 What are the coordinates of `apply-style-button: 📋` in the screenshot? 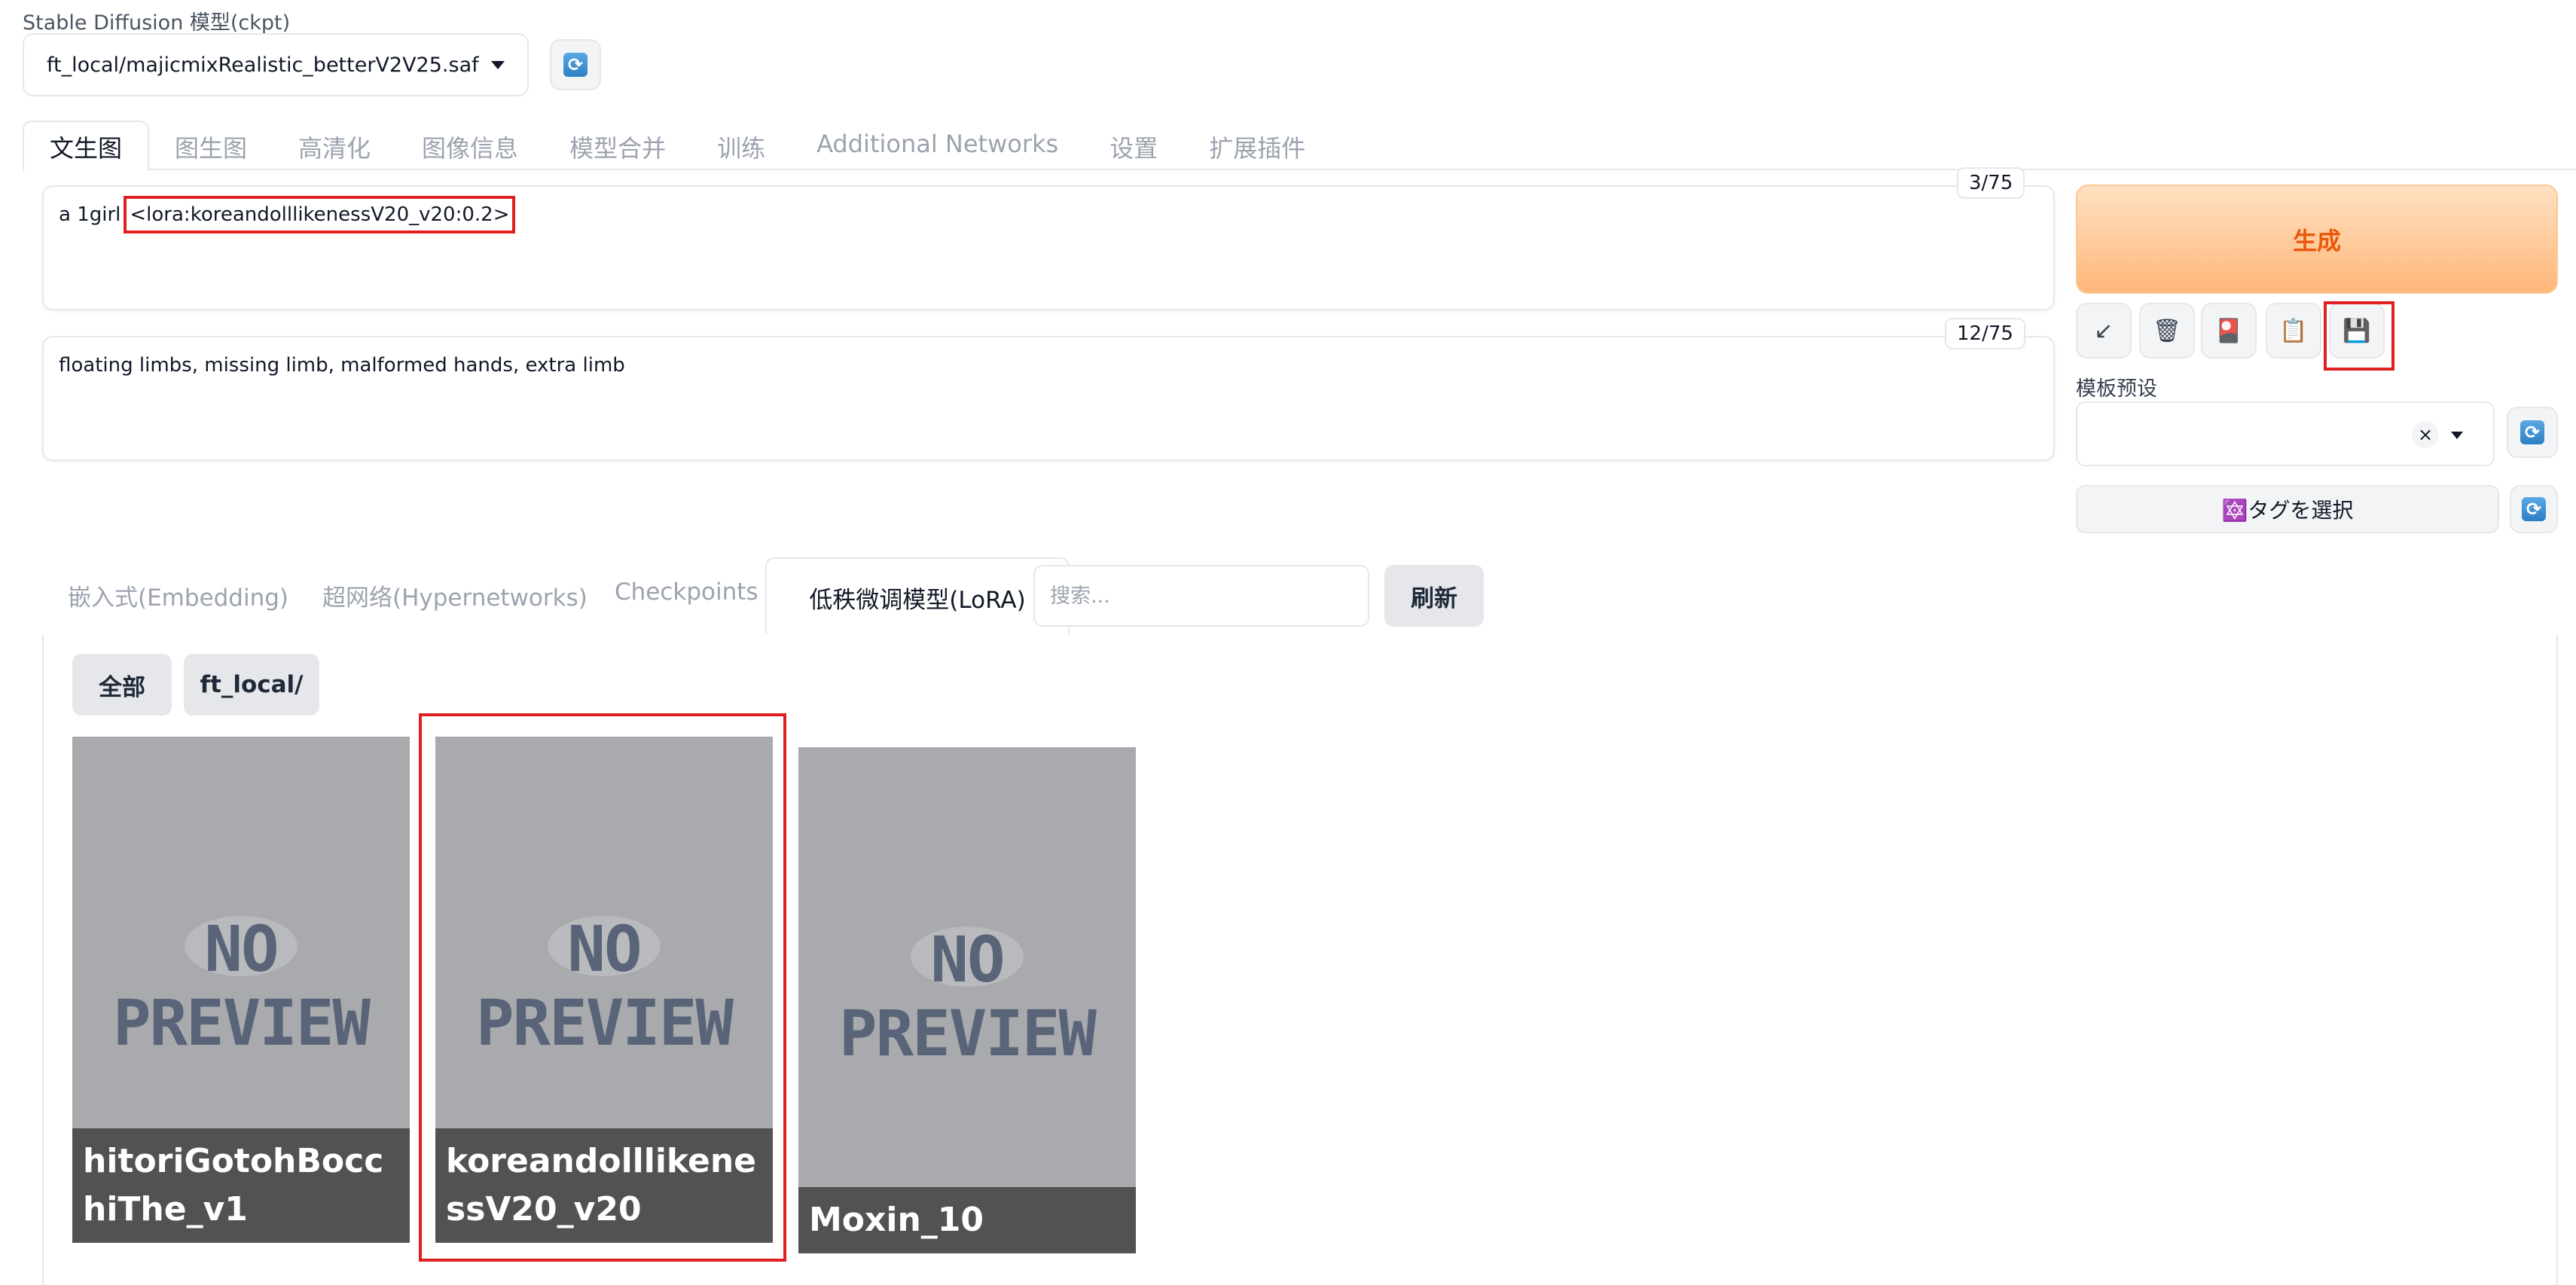 It's located at (2294, 331).